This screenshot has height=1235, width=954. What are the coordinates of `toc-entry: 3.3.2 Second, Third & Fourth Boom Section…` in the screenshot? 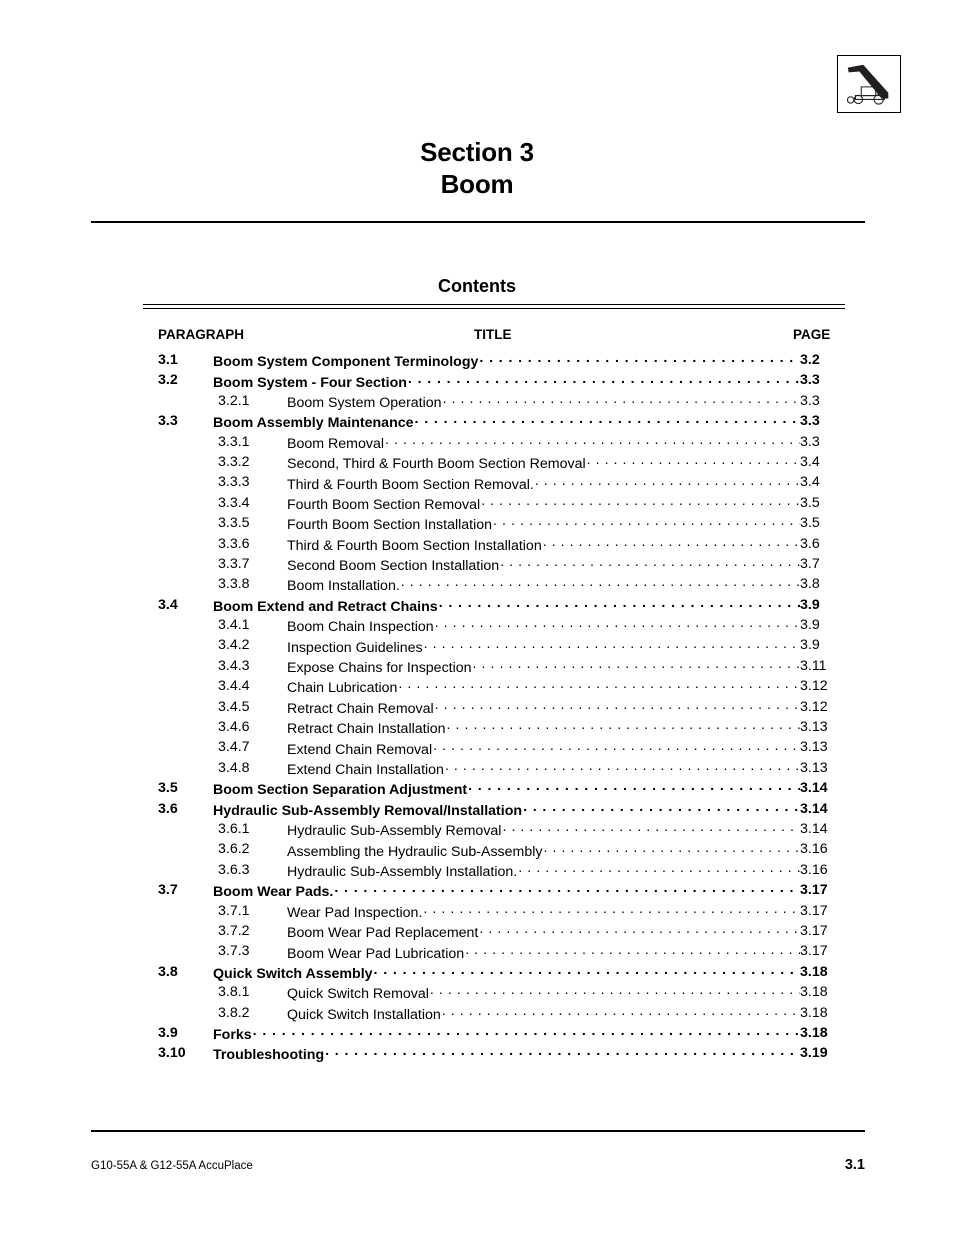 It's located at (477, 464).